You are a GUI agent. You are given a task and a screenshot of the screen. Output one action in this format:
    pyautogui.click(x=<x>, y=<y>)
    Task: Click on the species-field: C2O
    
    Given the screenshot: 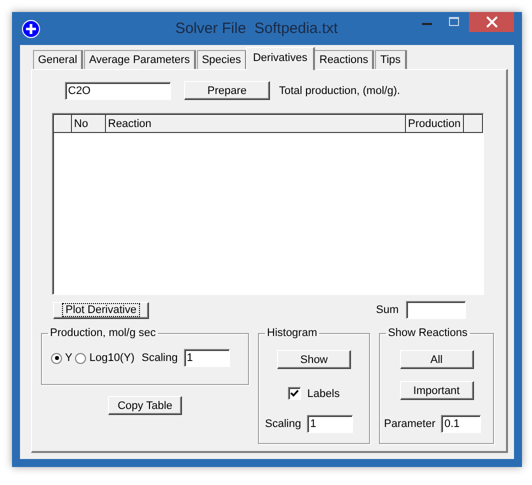 What is the action you would take?
    pyautogui.click(x=118, y=91)
    